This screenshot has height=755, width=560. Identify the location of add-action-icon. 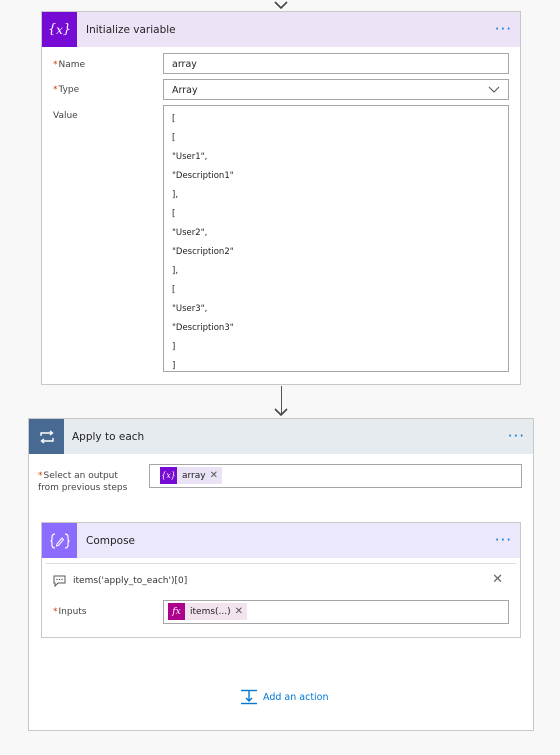
(249, 697).